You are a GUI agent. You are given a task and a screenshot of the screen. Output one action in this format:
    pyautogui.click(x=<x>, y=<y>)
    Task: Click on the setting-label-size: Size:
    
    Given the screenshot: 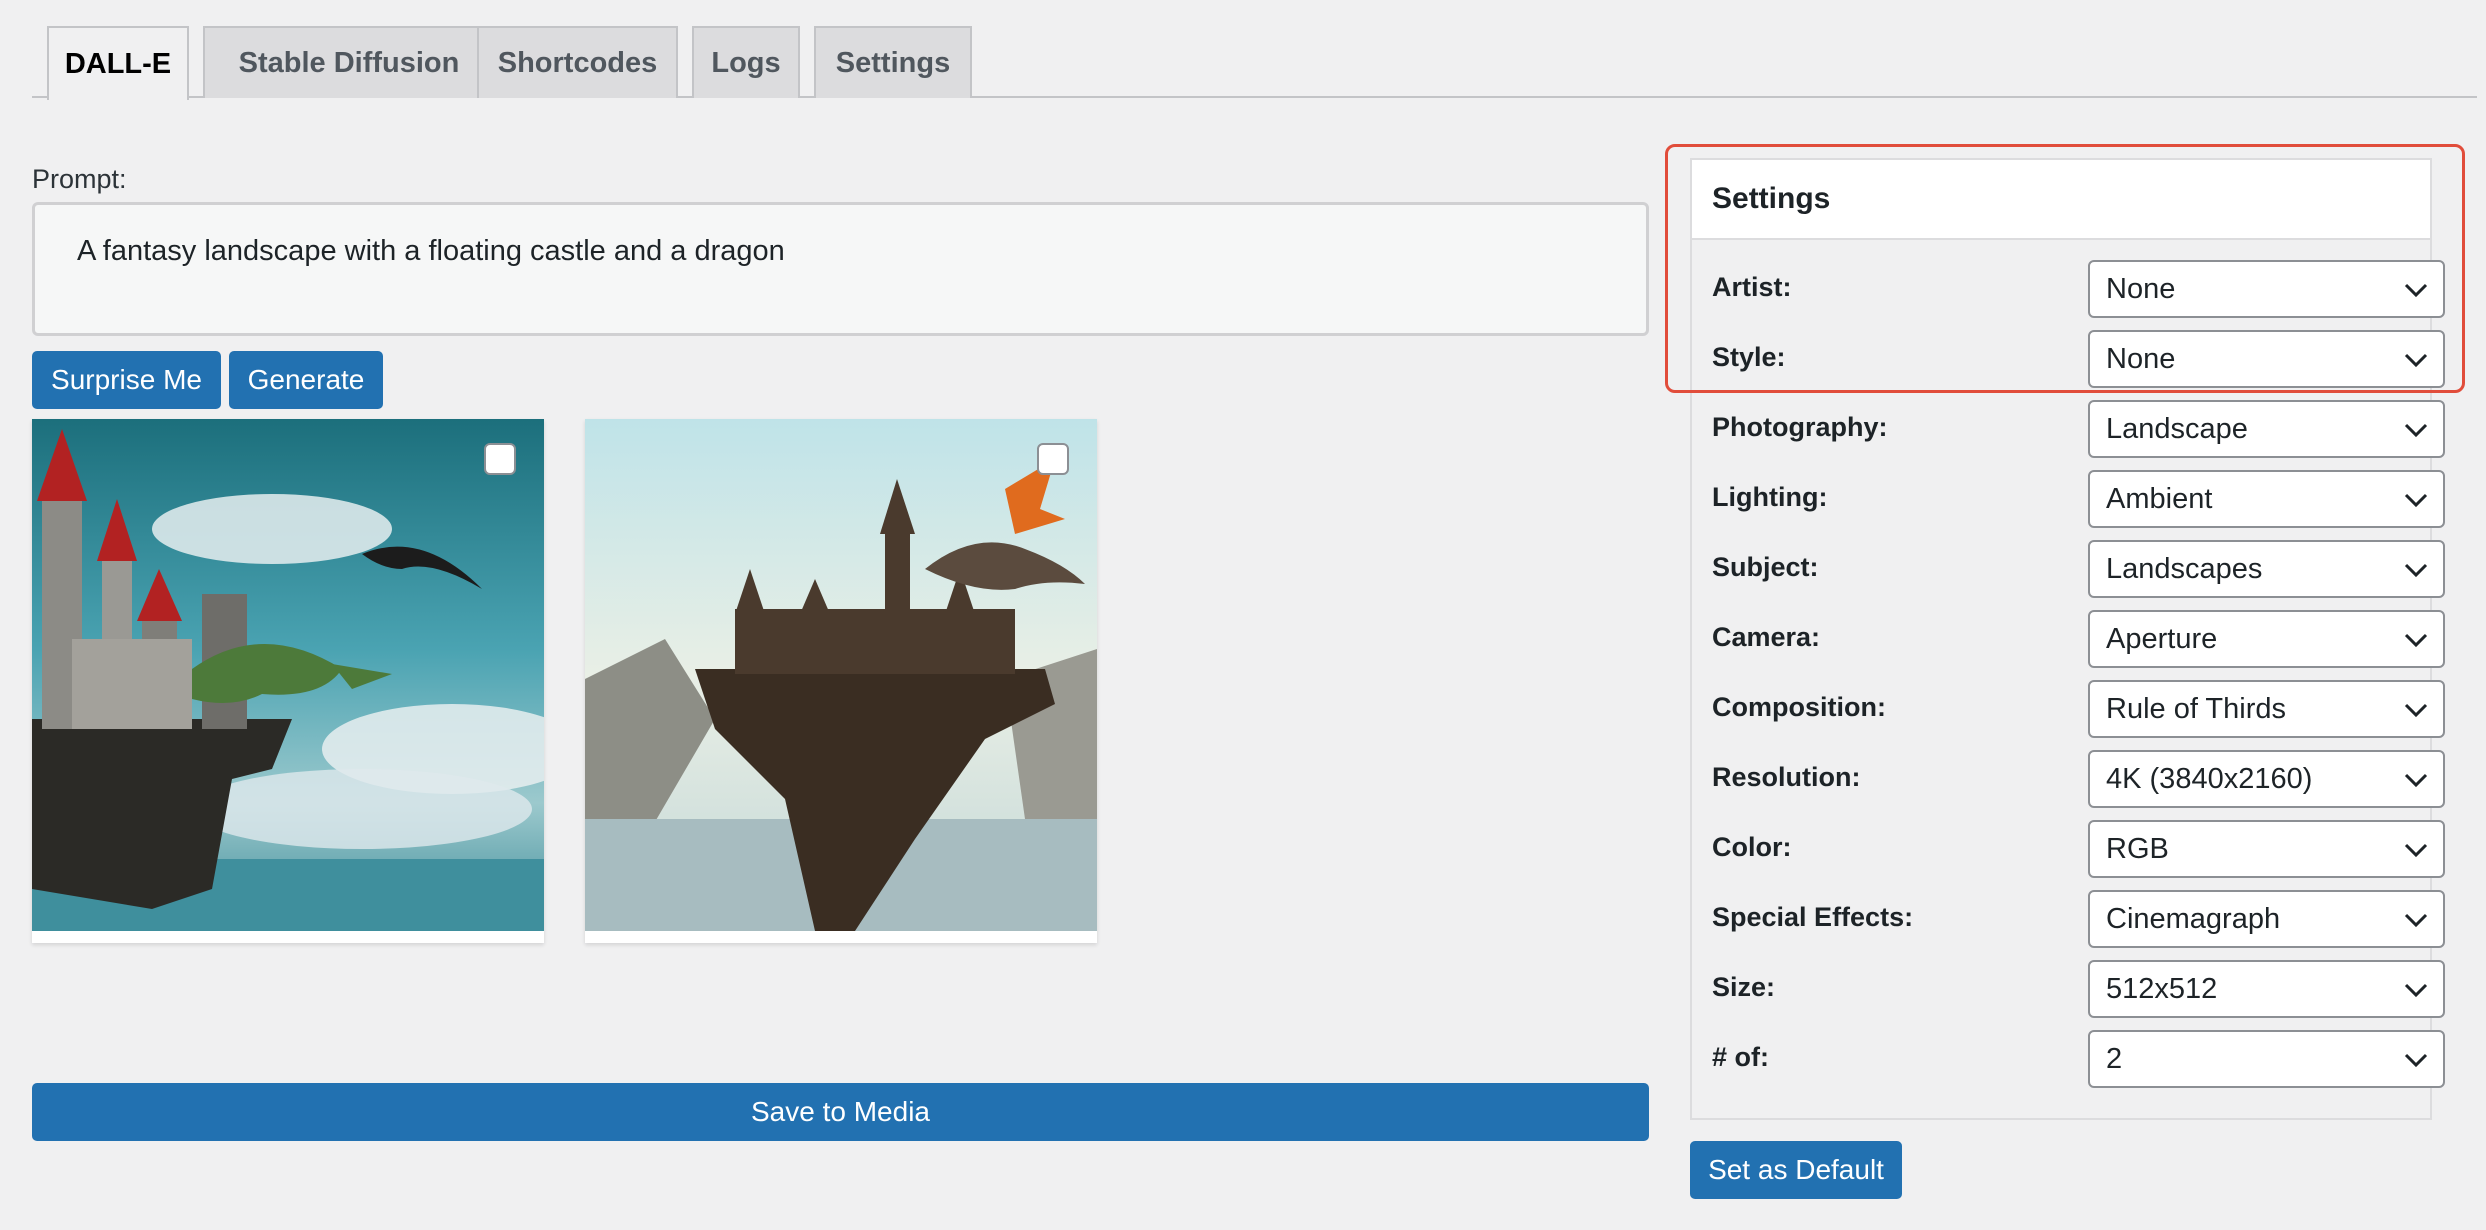 What is the action you would take?
    pyautogui.click(x=1744, y=987)
    